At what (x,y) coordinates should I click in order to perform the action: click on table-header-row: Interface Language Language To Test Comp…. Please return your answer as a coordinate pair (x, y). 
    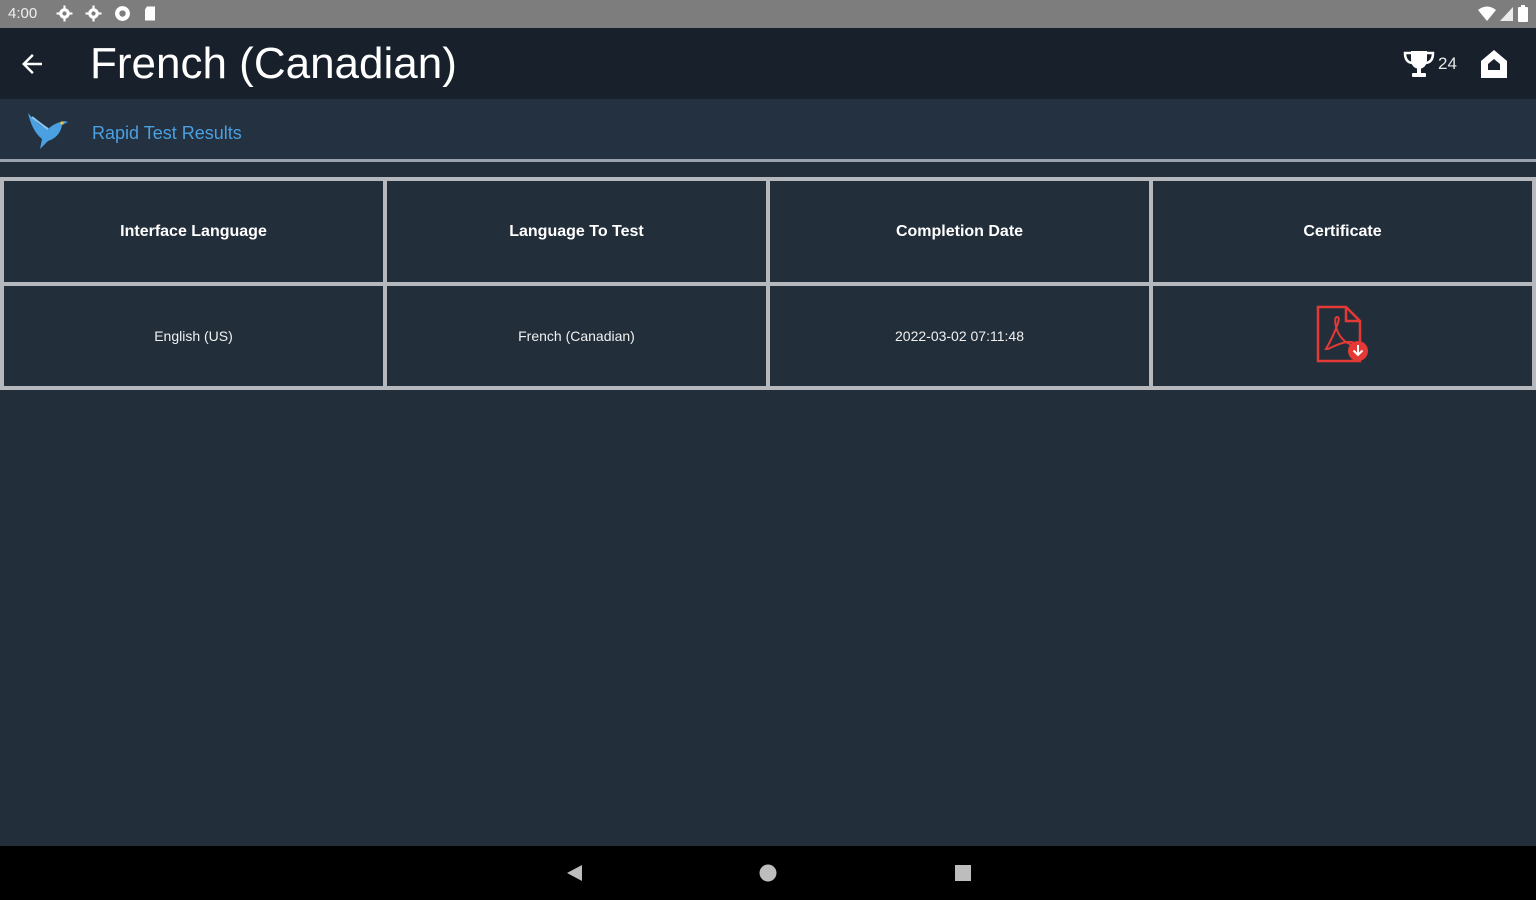
    Looking at the image, I should click on (768, 231).